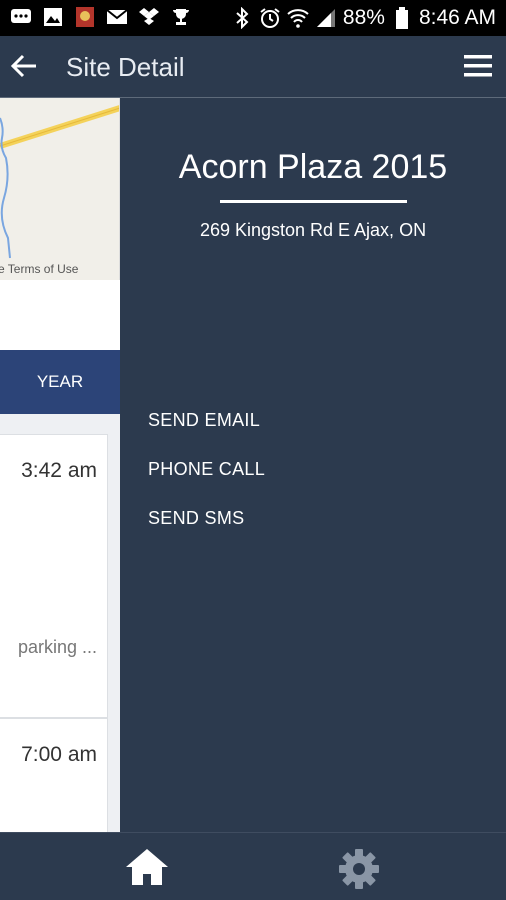  I want to click on home-button, so click(147, 867).